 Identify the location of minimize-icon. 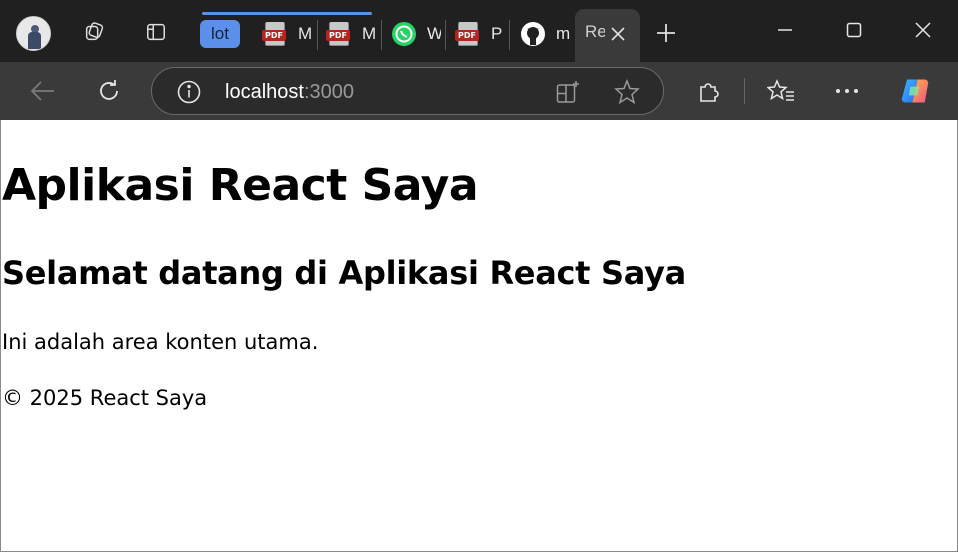
(785, 30).